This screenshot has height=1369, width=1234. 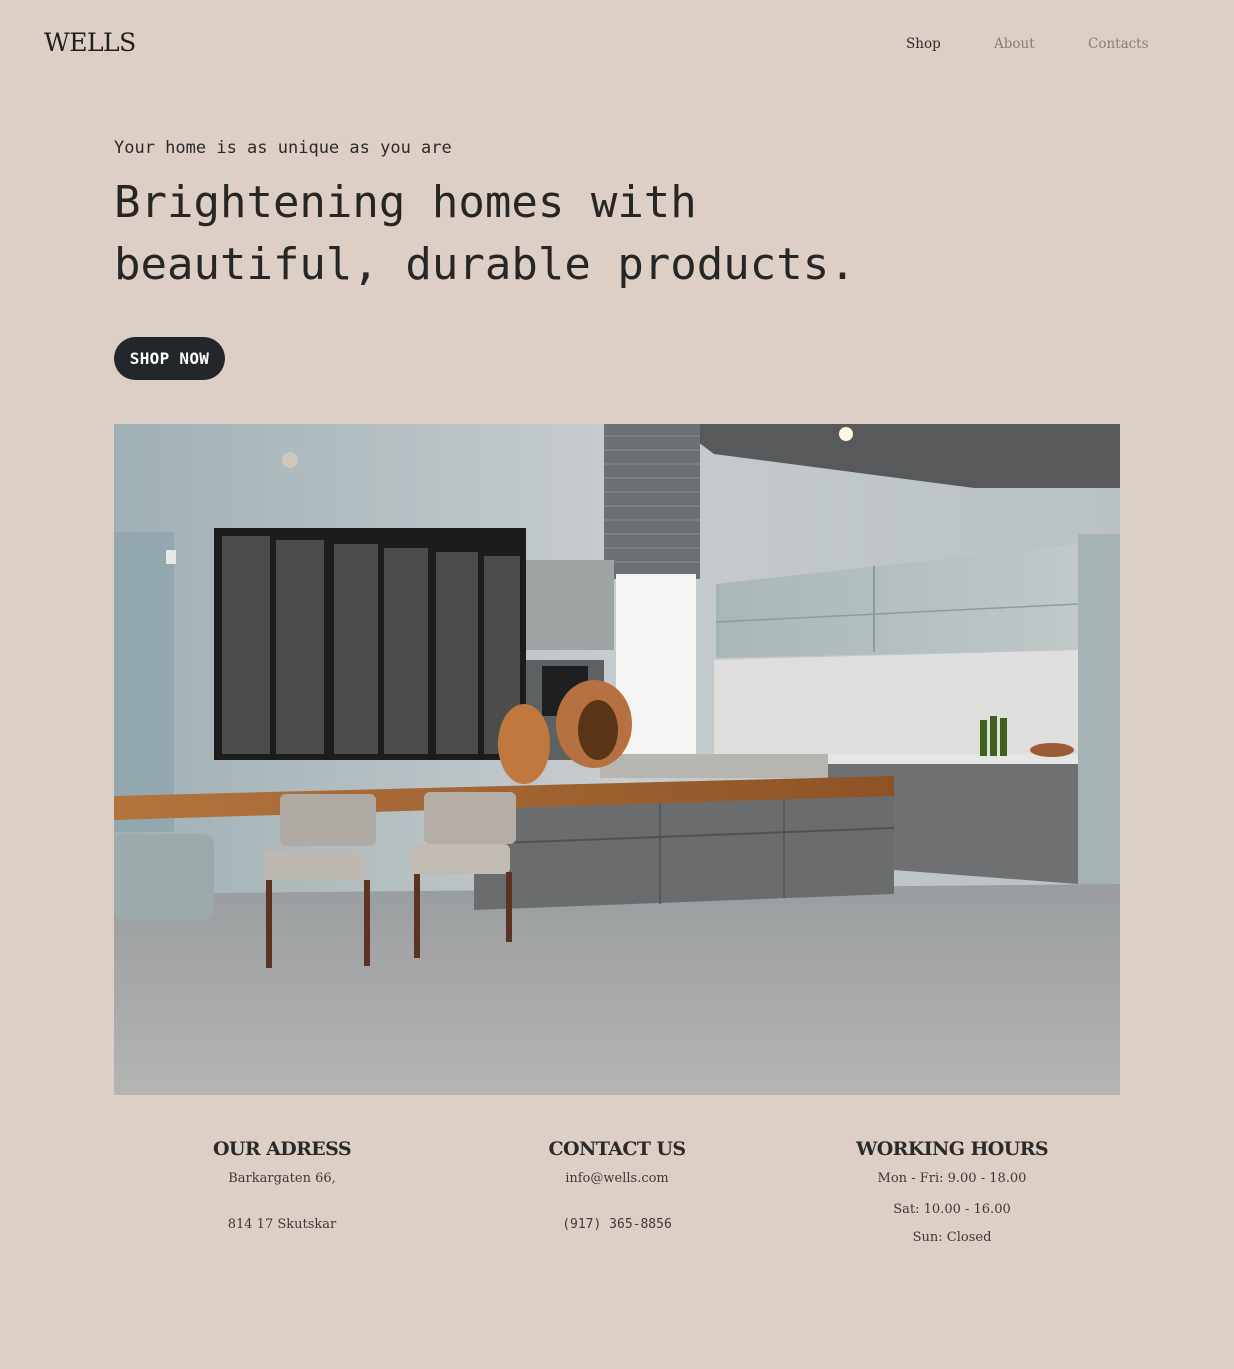 I want to click on contact-title: CONTACT US, so click(x=617, y=1149).